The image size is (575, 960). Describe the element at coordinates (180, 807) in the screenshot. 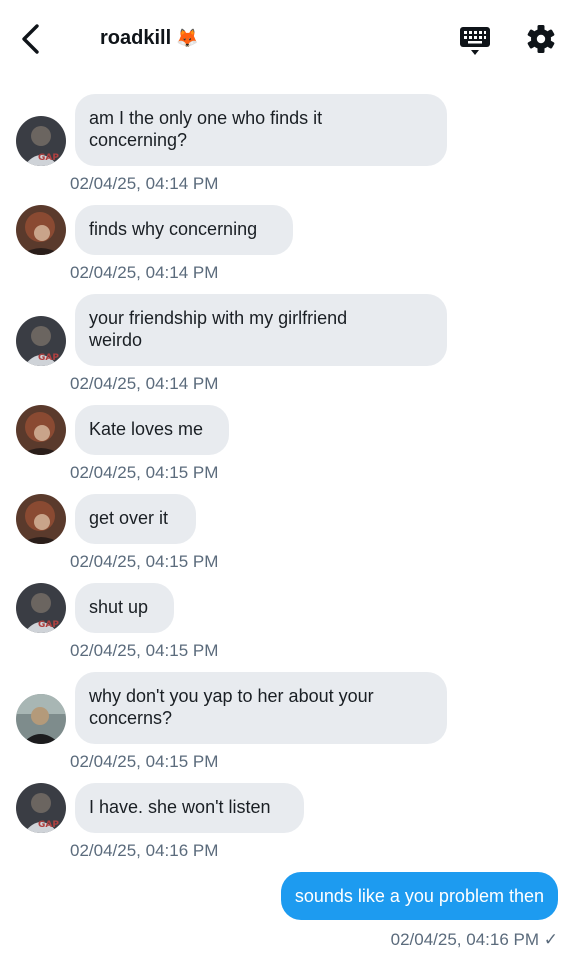

I see `message-text-line: I have. she won't listen` at that location.